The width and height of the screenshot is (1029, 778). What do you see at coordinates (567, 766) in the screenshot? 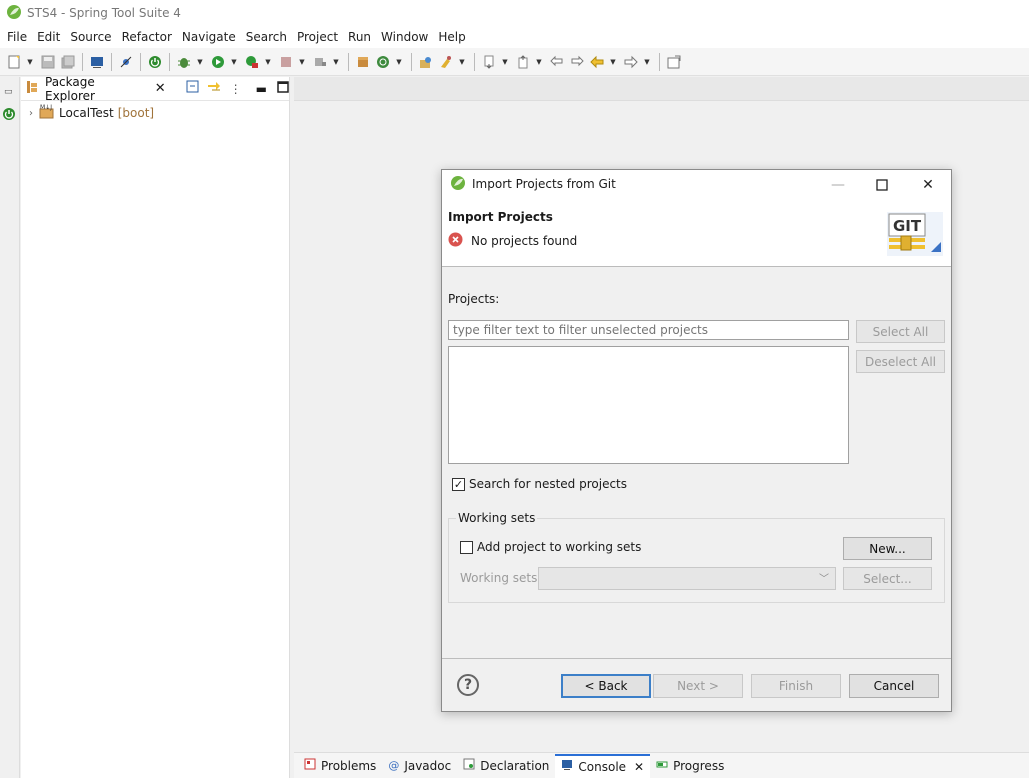
I see `console-icon` at bounding box center [567, 766].